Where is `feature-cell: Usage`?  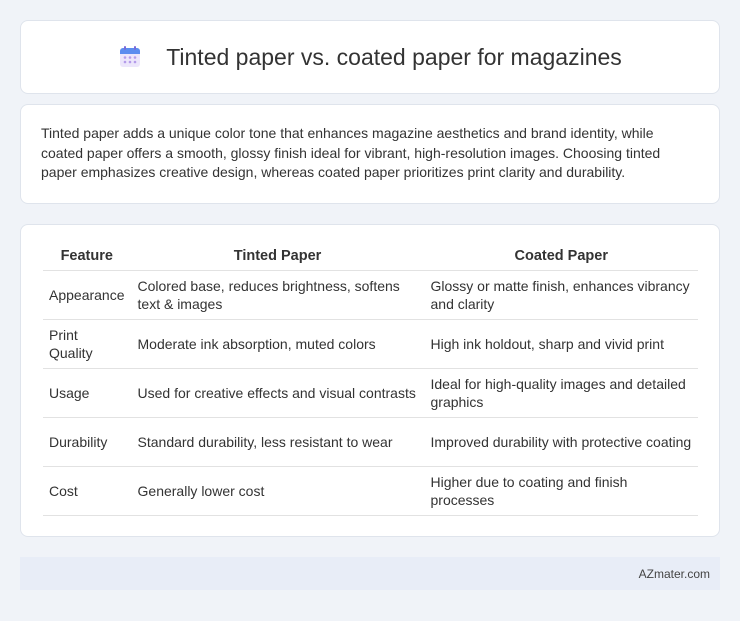
feature-cell: Usage is located at coordinates (87, 393).